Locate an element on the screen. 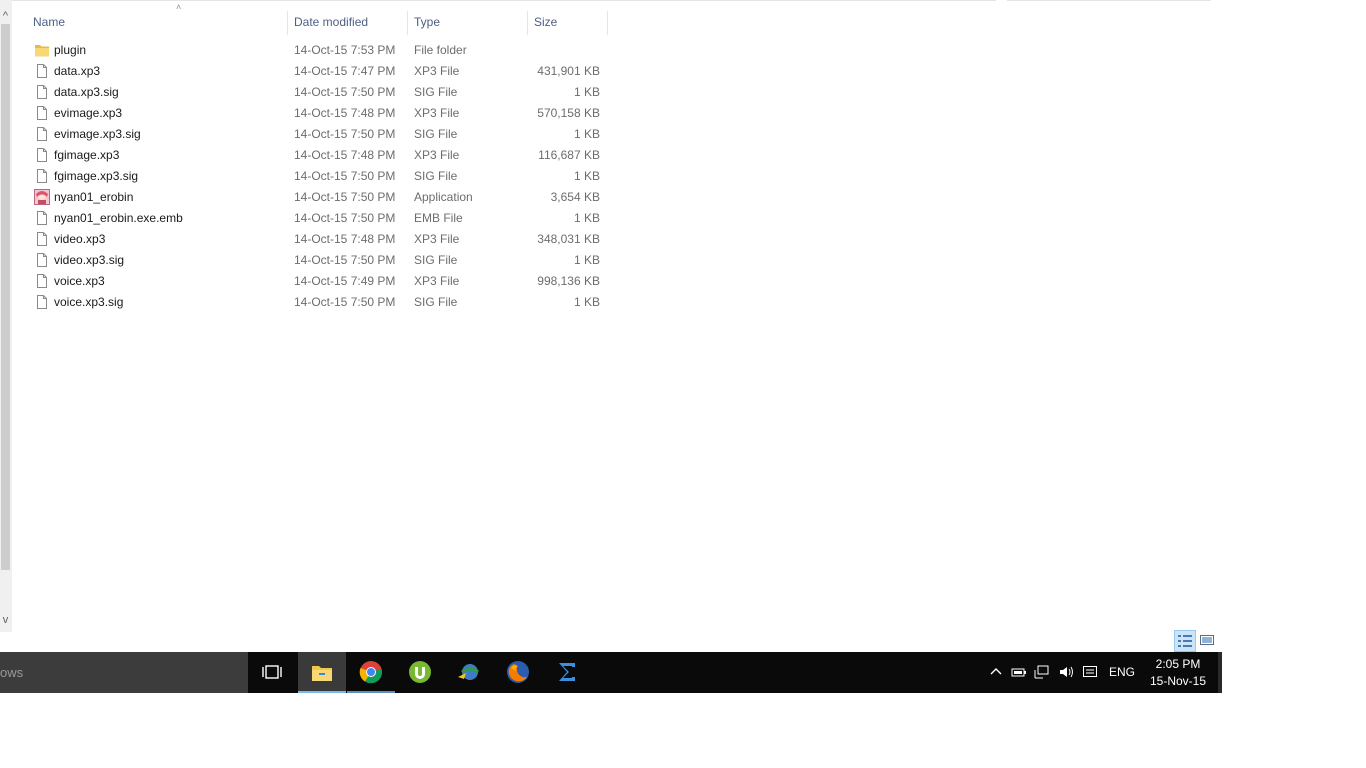 The height and width of the screenshot is (768, 1366). task-view-icon is located at coordinates (272, 672).